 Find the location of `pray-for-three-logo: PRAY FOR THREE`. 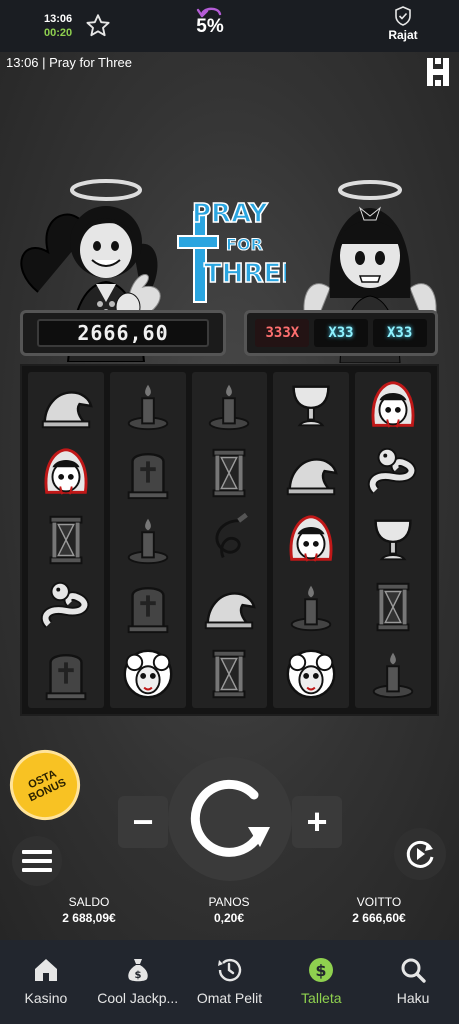

pray-for-three-logo: PRAY FOR THREE is located at coordinates (231, 250).